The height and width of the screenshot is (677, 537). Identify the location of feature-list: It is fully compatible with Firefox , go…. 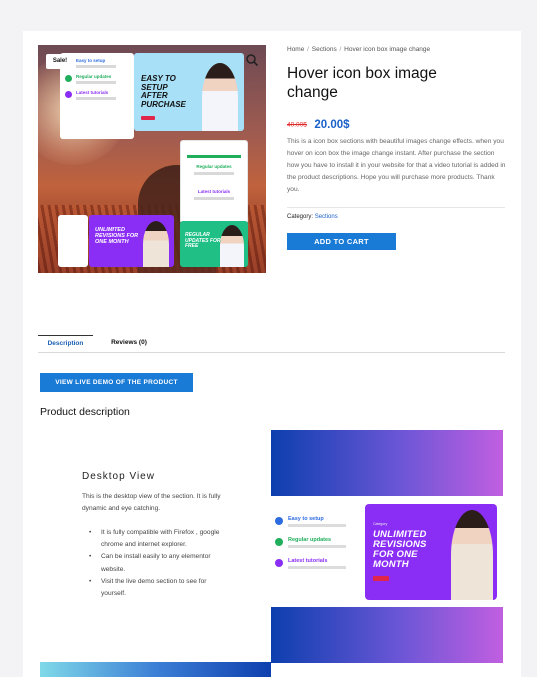
(159, 563).